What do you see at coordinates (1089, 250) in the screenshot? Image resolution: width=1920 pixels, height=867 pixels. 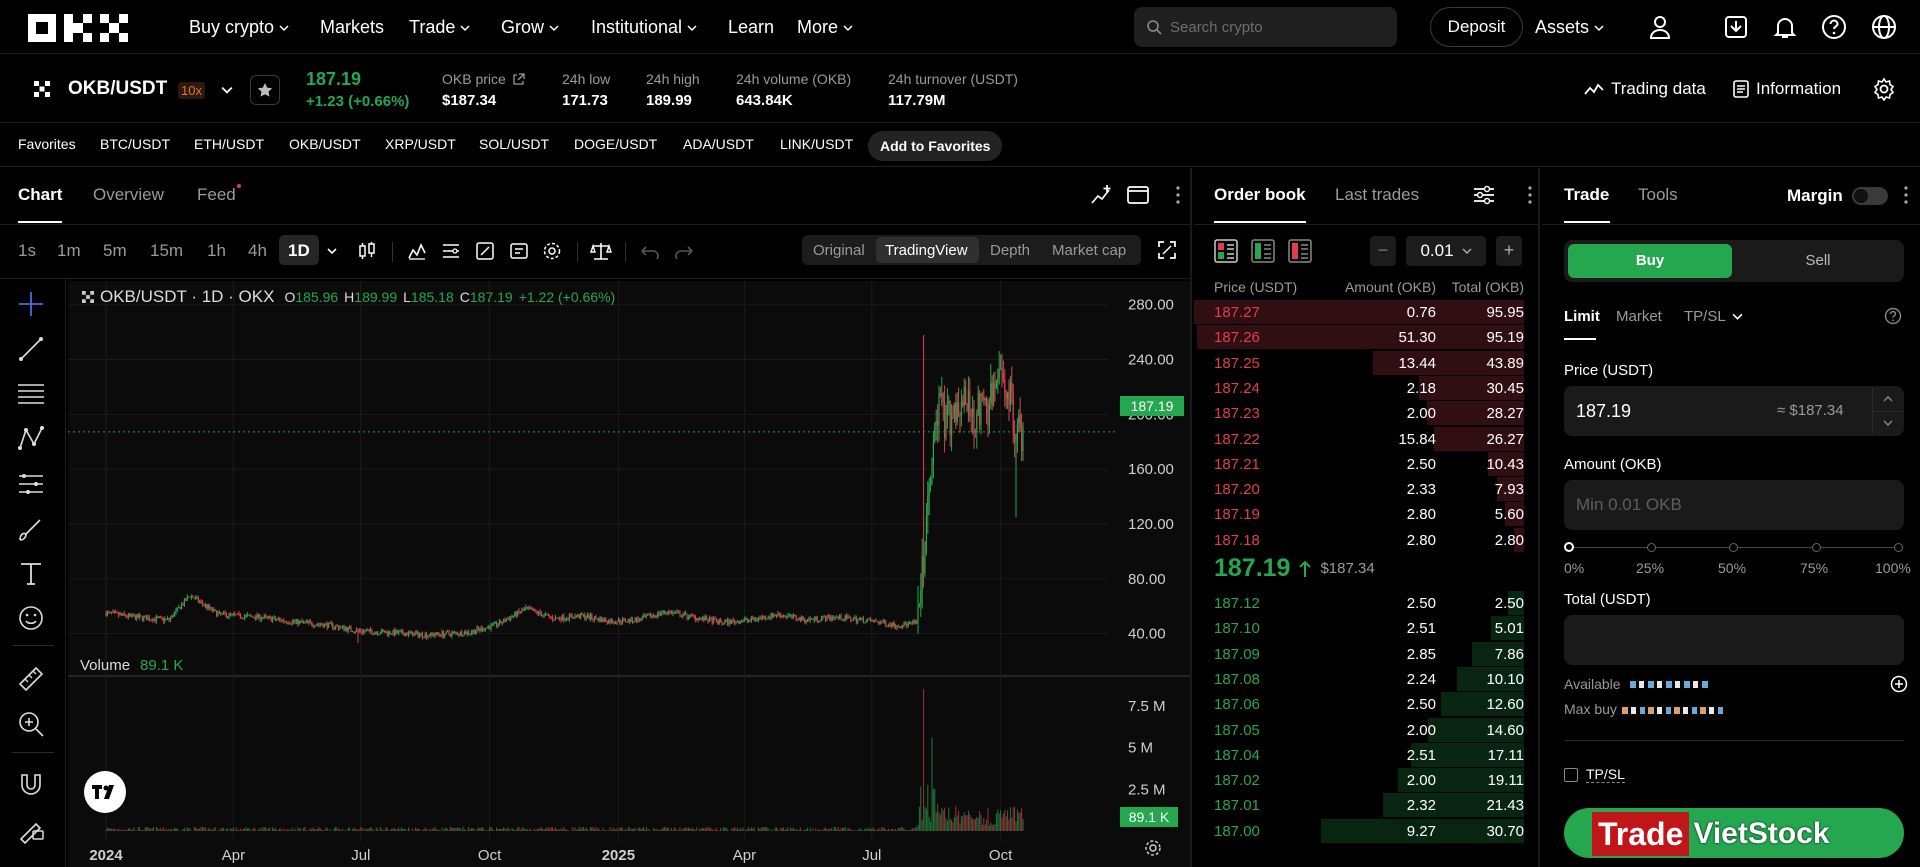 I see `view-market-cap: Market cap` at bounding box center [1089, 250].